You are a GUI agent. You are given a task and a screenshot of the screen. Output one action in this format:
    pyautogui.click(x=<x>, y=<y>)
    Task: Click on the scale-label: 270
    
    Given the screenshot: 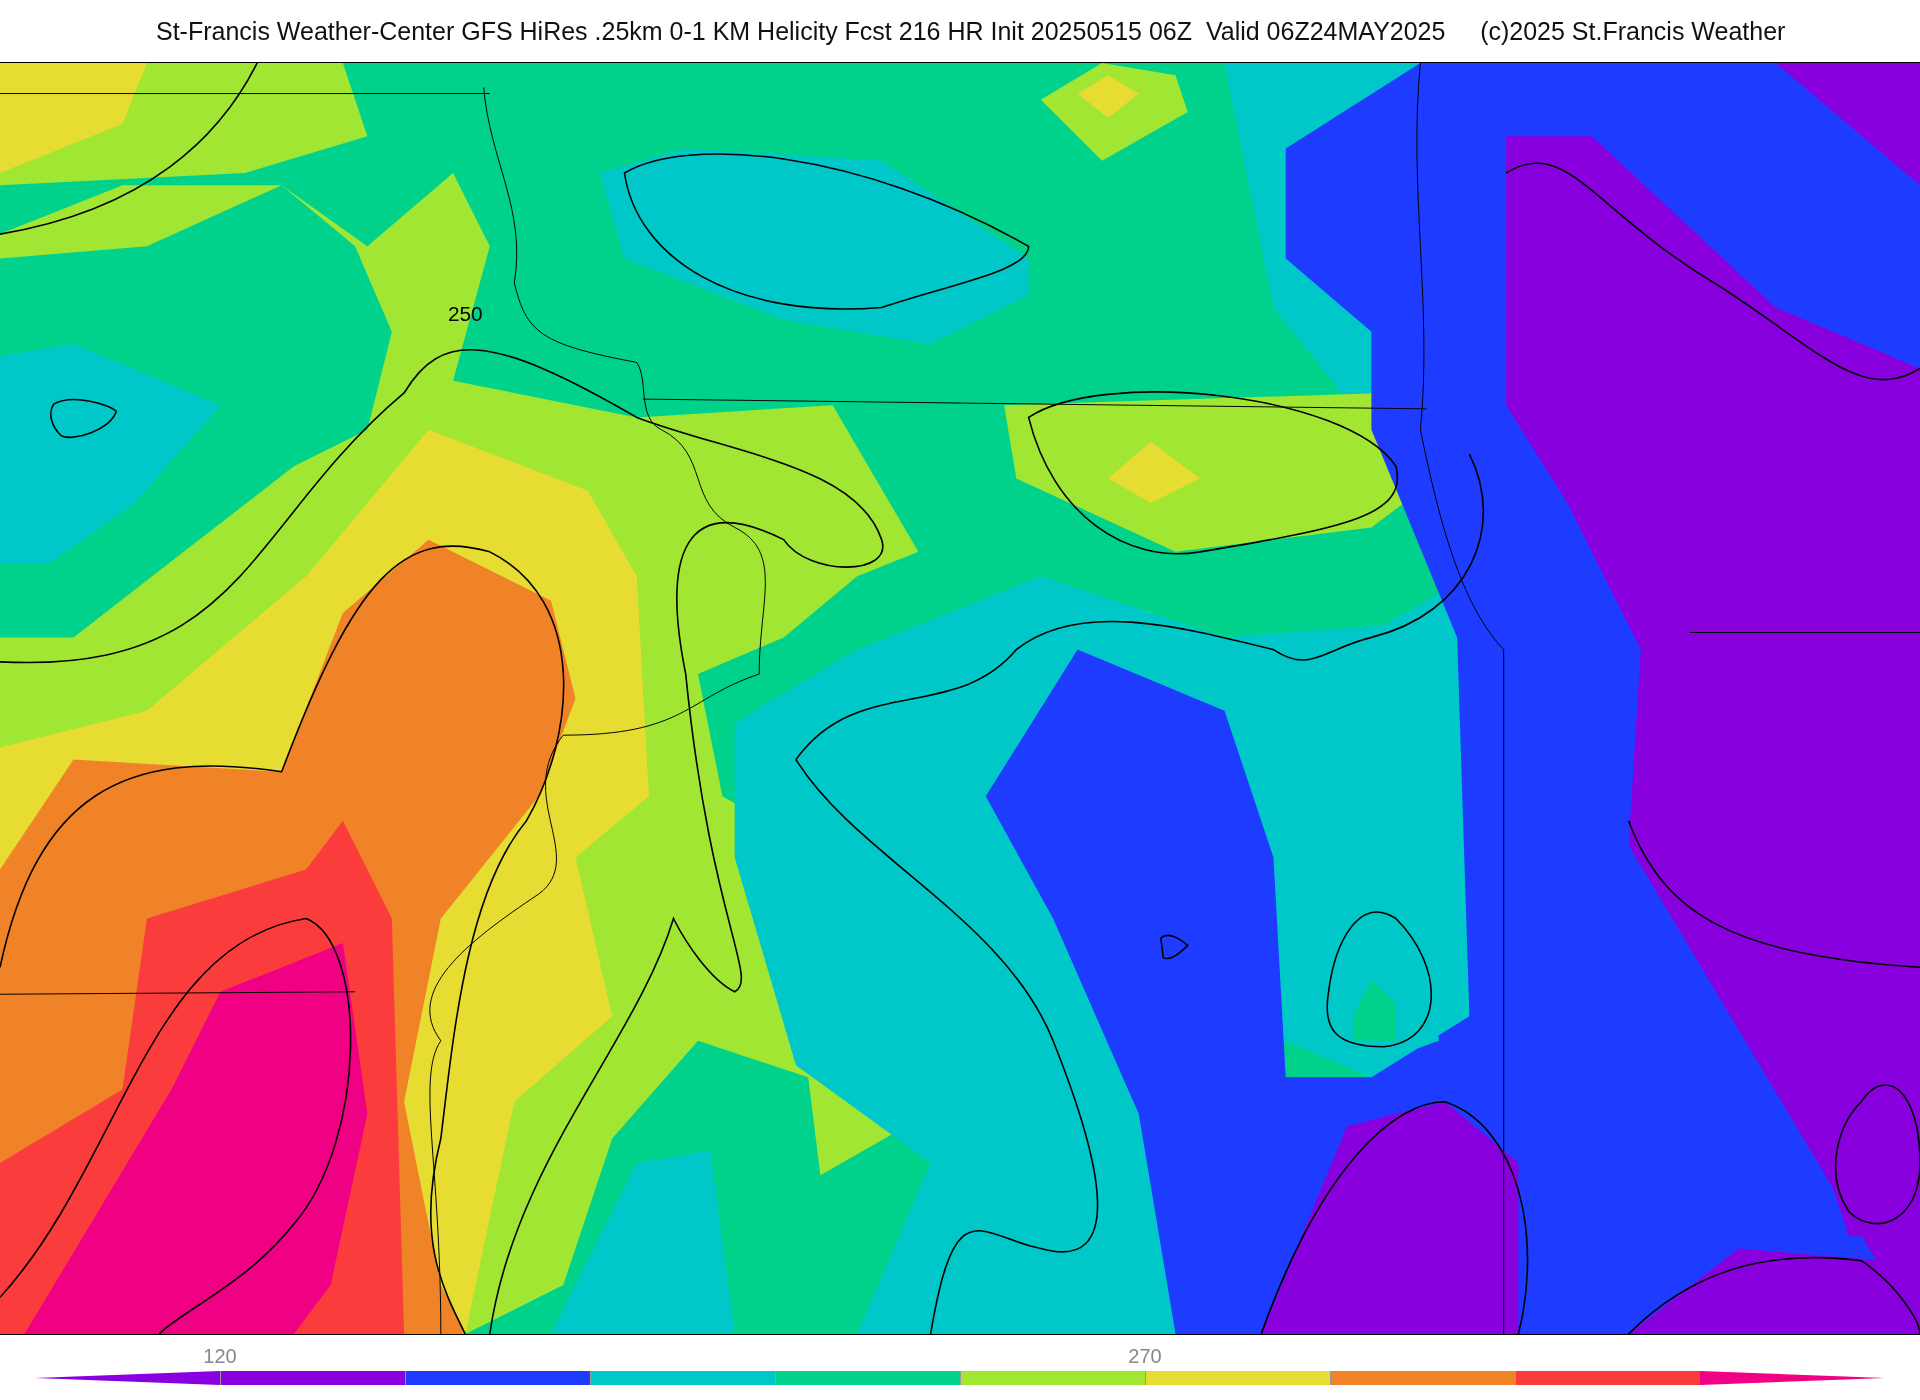 What is the action you would take?
    pyautogui.click(x=1145, y=1356)
    